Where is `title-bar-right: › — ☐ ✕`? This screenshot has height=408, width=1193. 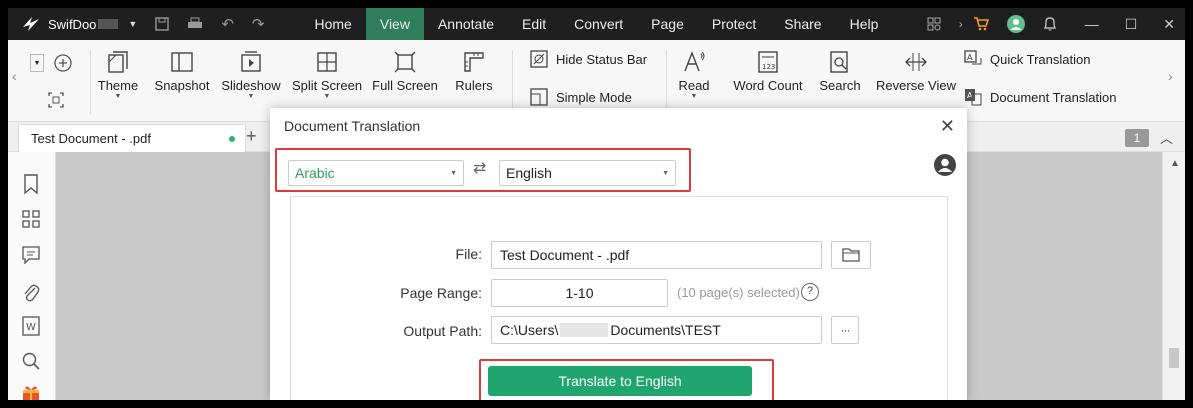 title-bar-right: › — ☐ ✕ is located at coordinates (1056, 24).